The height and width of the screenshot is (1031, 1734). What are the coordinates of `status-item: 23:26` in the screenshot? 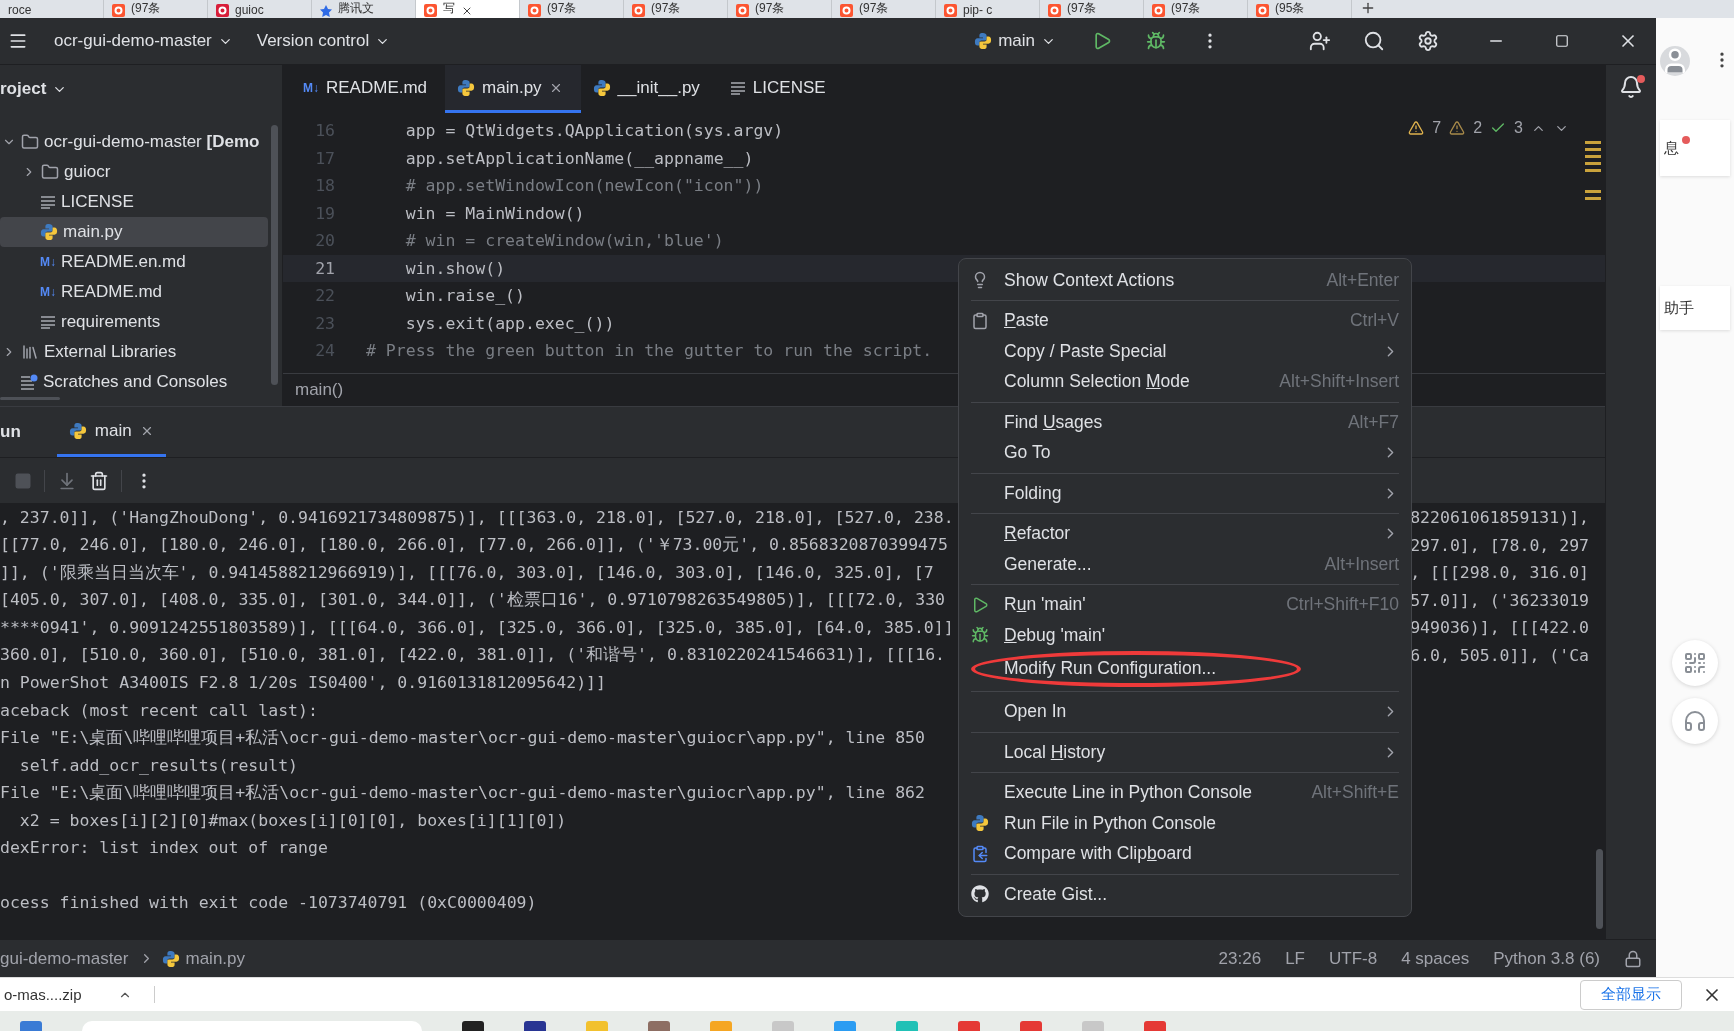 It's located at (1240, 958).